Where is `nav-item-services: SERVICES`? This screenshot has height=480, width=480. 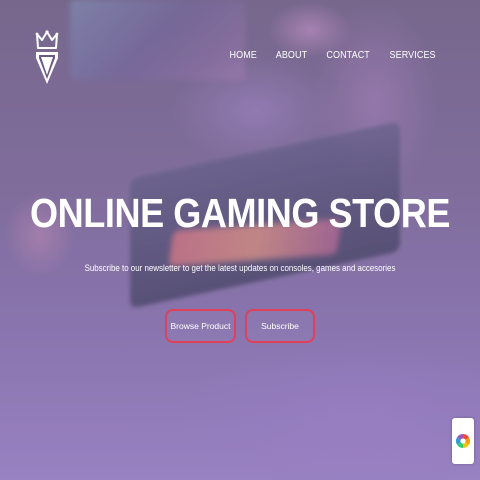 nav-item-services: SERVICES is located at coordinates (412, 55).